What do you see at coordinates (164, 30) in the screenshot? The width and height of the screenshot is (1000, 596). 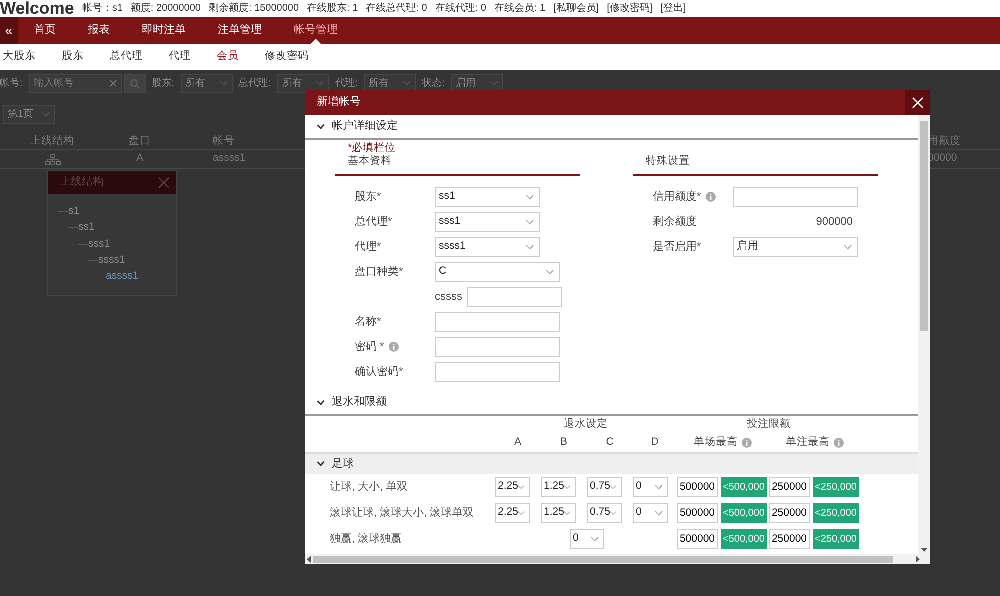 I see `nav-tab: 即时注单` at bounding box center [164, 30].